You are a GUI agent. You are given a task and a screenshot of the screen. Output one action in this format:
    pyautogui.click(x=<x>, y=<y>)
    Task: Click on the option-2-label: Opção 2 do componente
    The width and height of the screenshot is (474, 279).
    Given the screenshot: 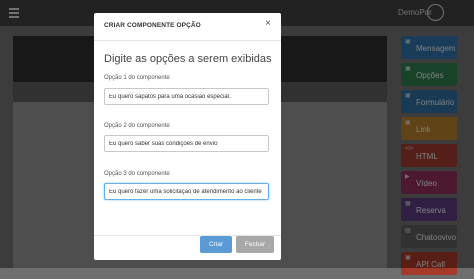 What is the action you would take?
    pyautogui.click(x=137, y=126)
    